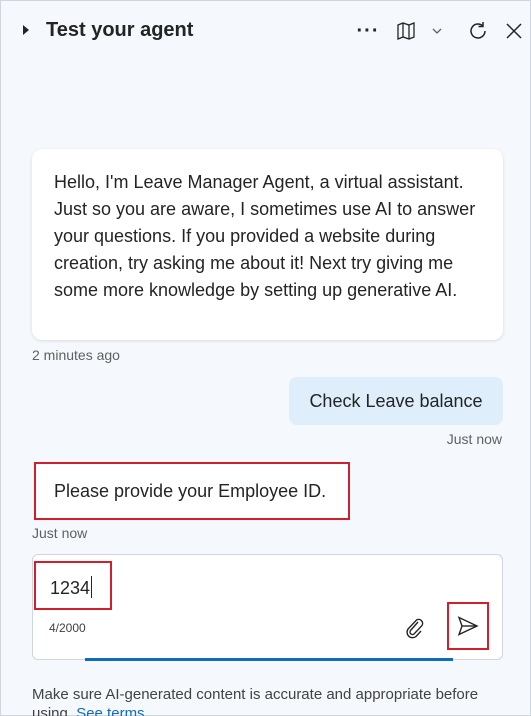  I want to click on bot-message-text: Please provide your Employee ID., so click(190, 490).